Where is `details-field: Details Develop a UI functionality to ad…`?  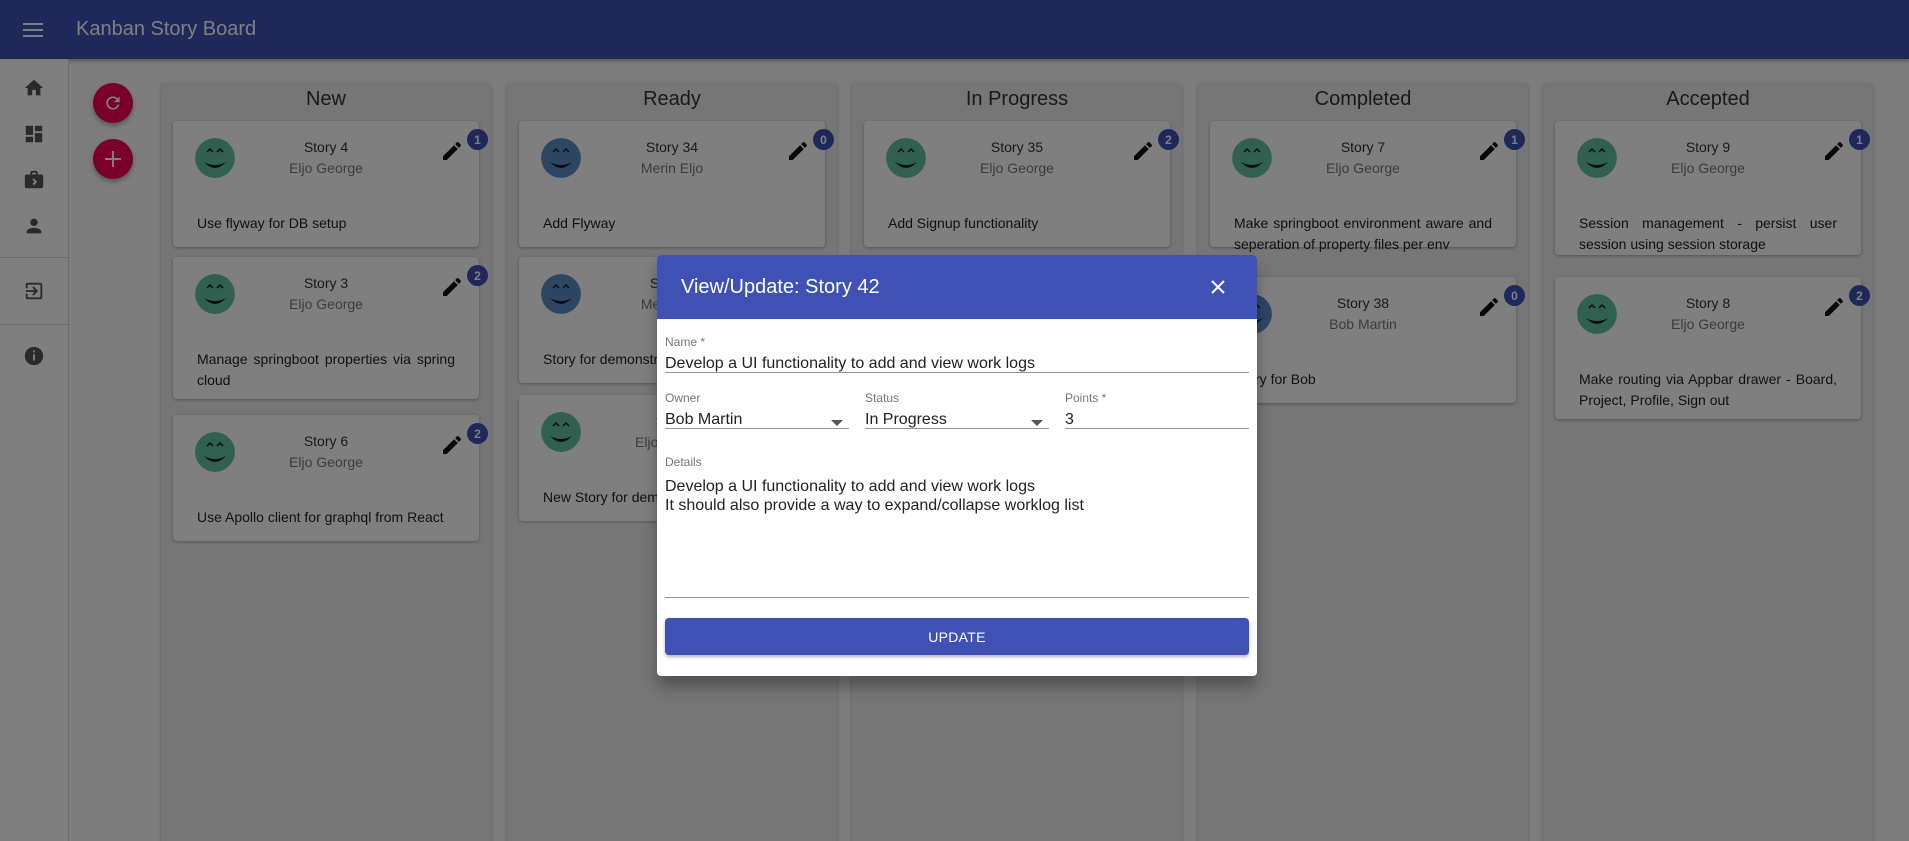 details-field: Details Develop a UI functionality to ad… is located at coordinates (957, 526).